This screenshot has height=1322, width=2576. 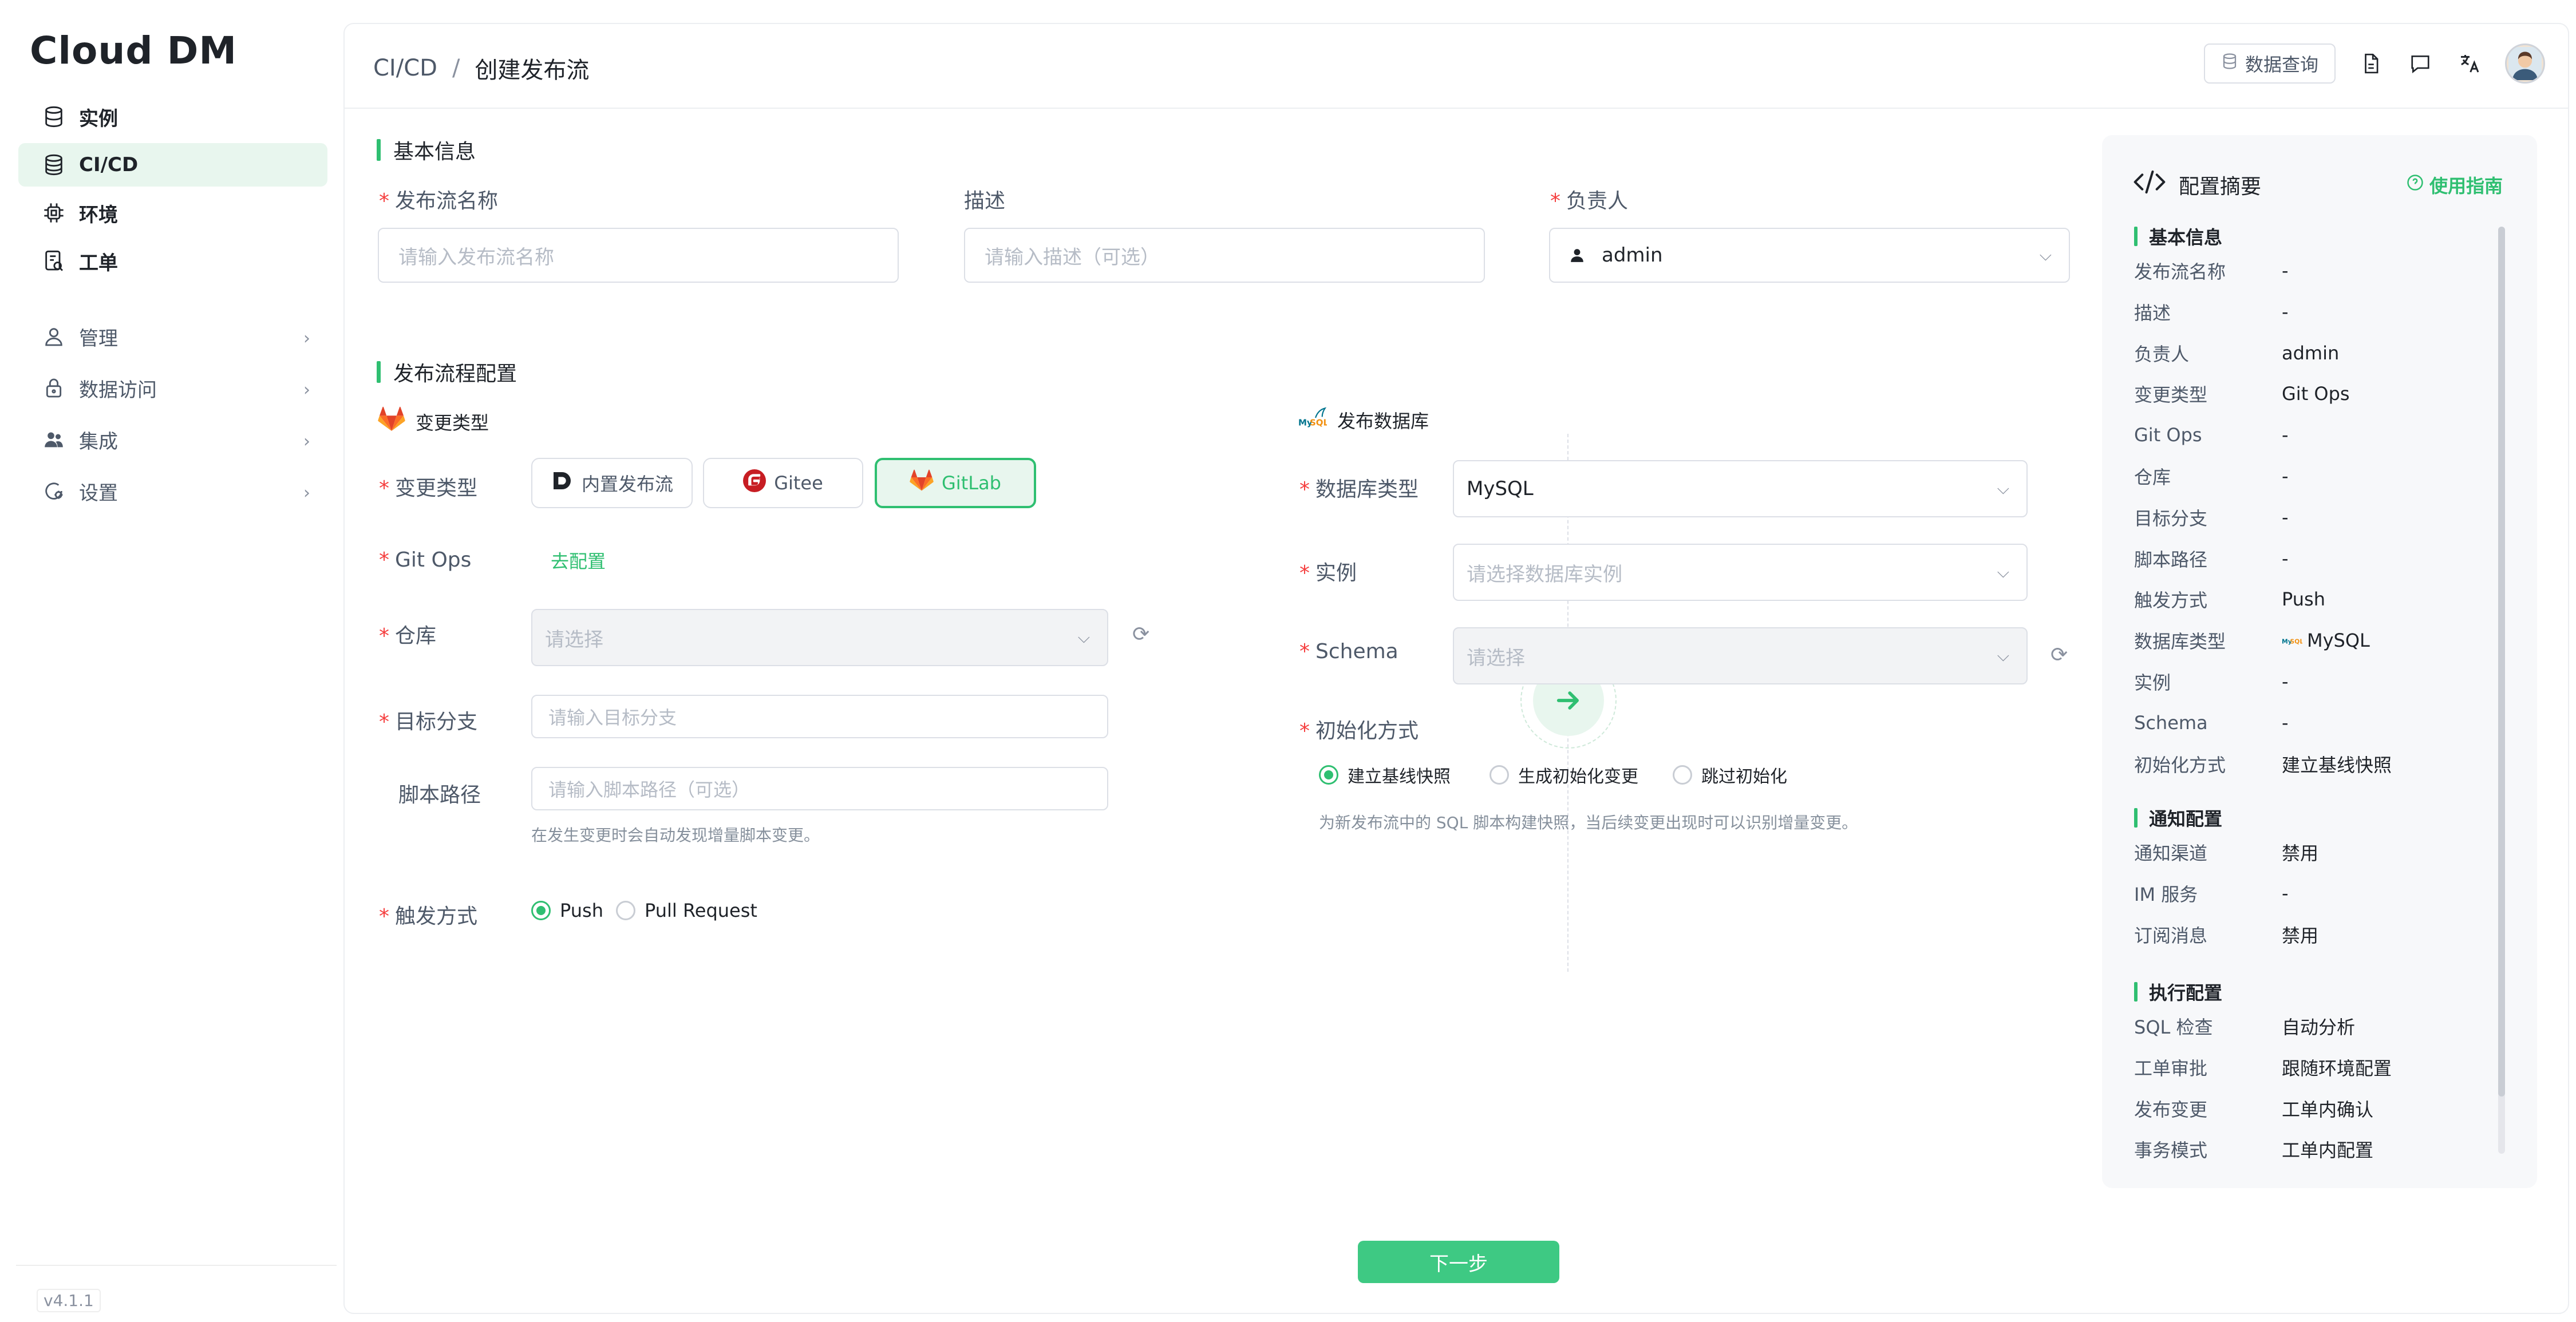 I want to click on configure-gitops-link: 去配置, so click(x=578, y=560).